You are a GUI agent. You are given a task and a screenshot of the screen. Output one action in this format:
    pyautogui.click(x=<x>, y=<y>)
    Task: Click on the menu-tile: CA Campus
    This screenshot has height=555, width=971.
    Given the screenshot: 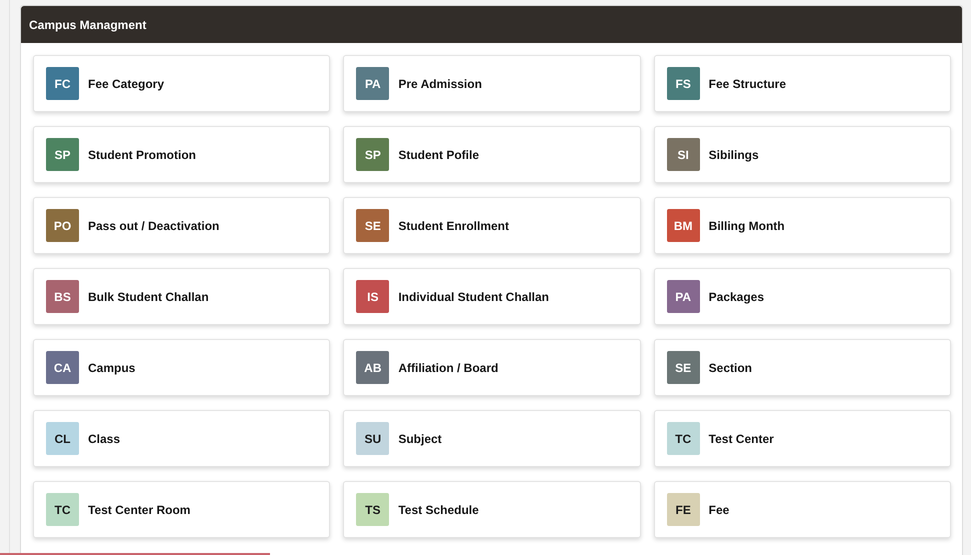 What is the action you would take?
    pyautogui.click(x=181, y=367)
    